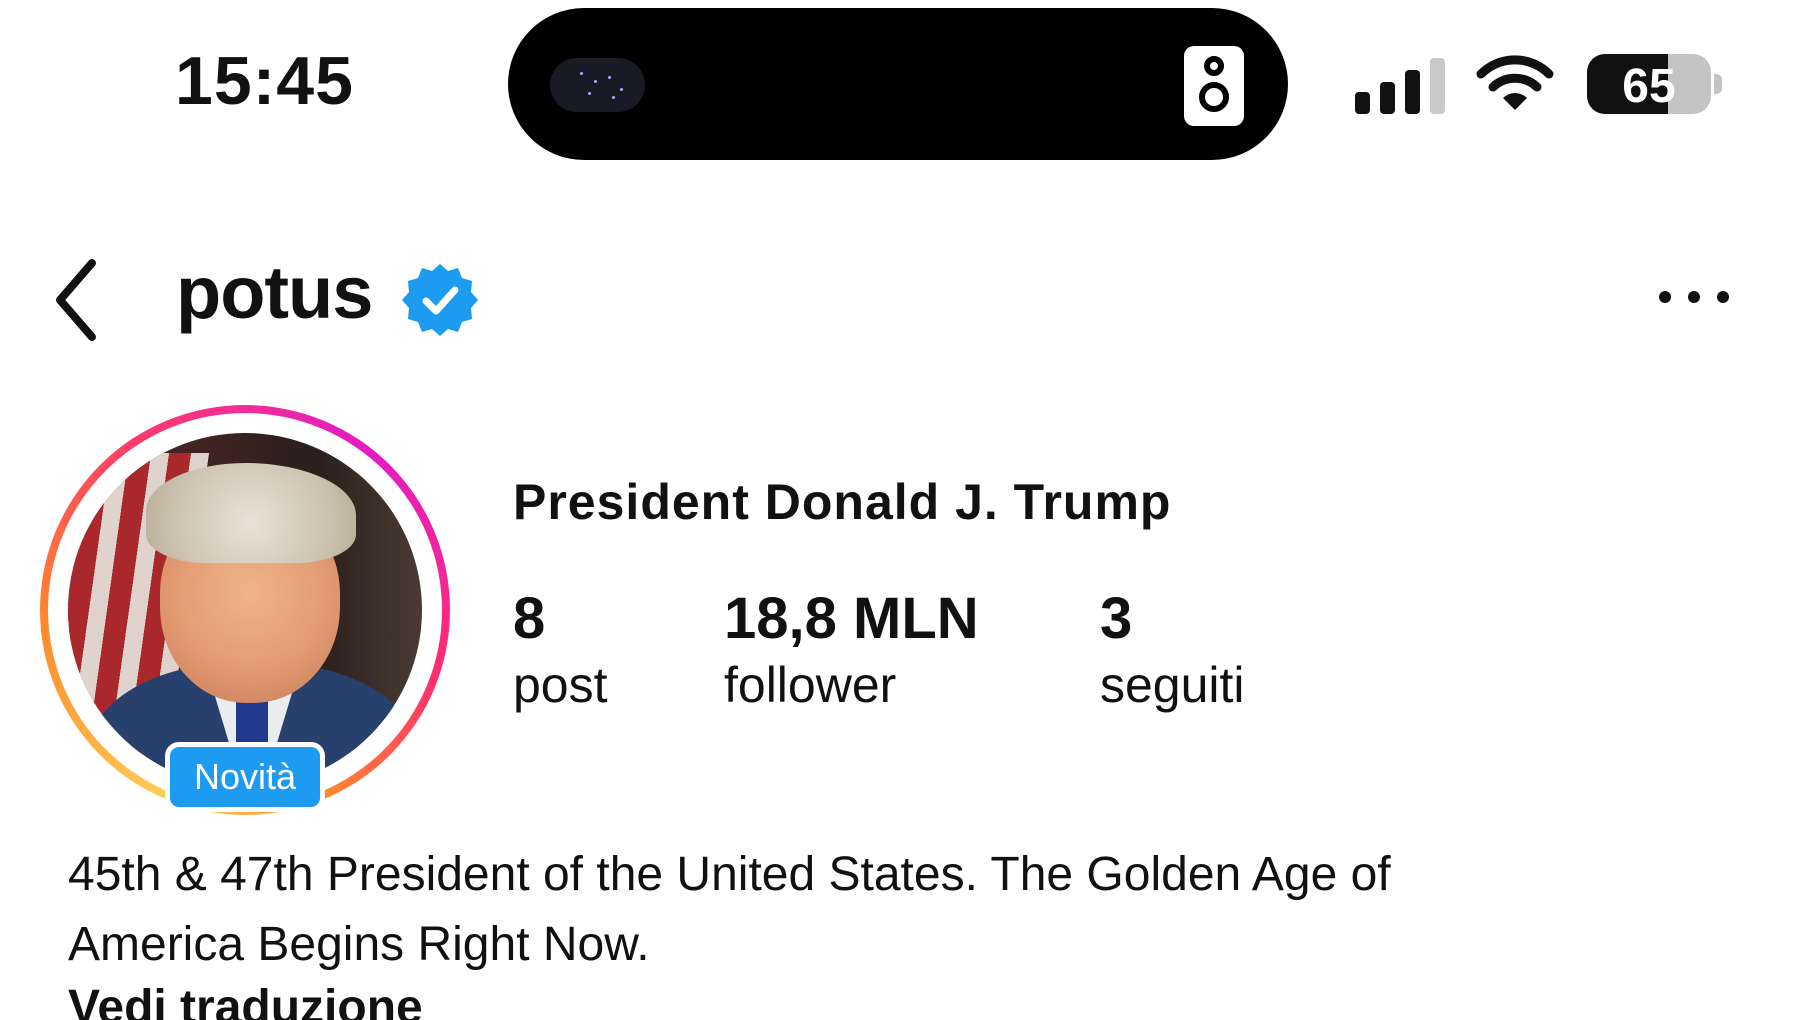 The height and width of the screenshot is (1020, 1800). Describe the element at coordinates (359, 944) in the screenshot. I see `bio-line: America Begins Right Now.` at that location.